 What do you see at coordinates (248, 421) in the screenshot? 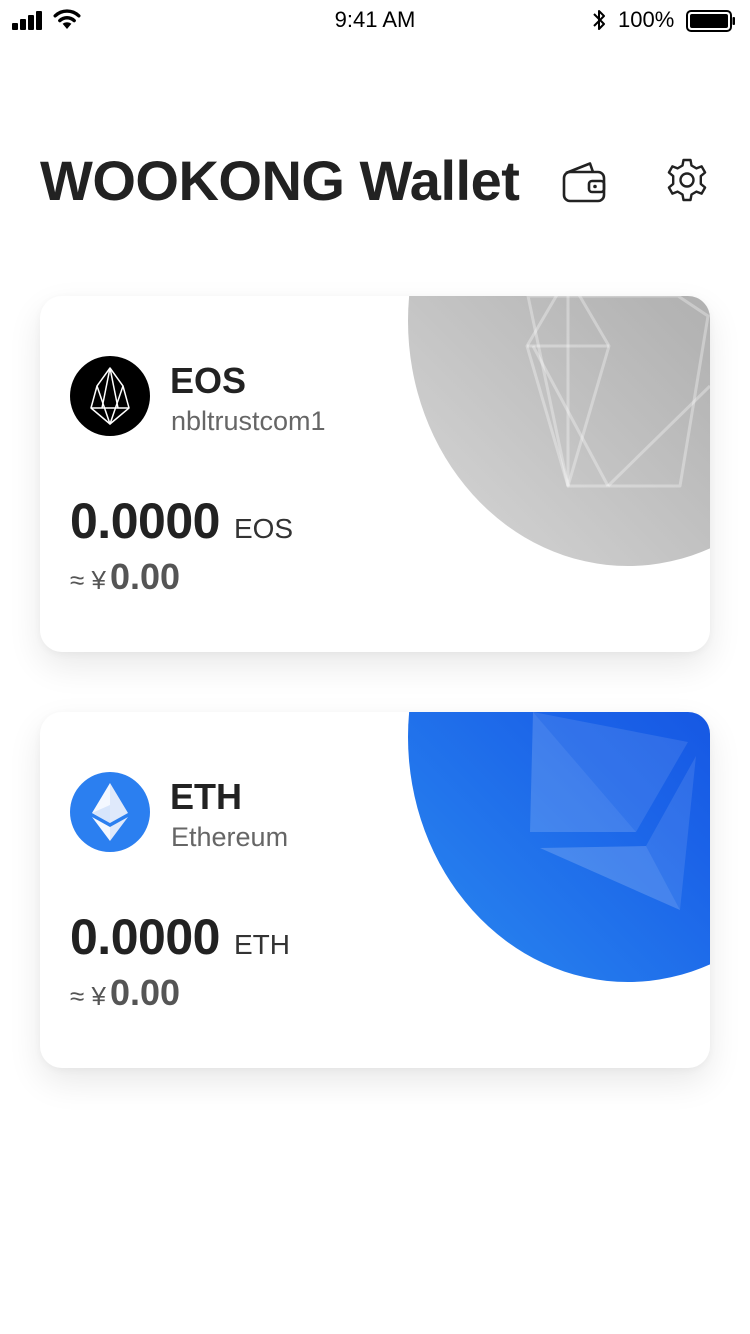
I see `account-name: nbltrustcom1` at bounding box center [248, 421].